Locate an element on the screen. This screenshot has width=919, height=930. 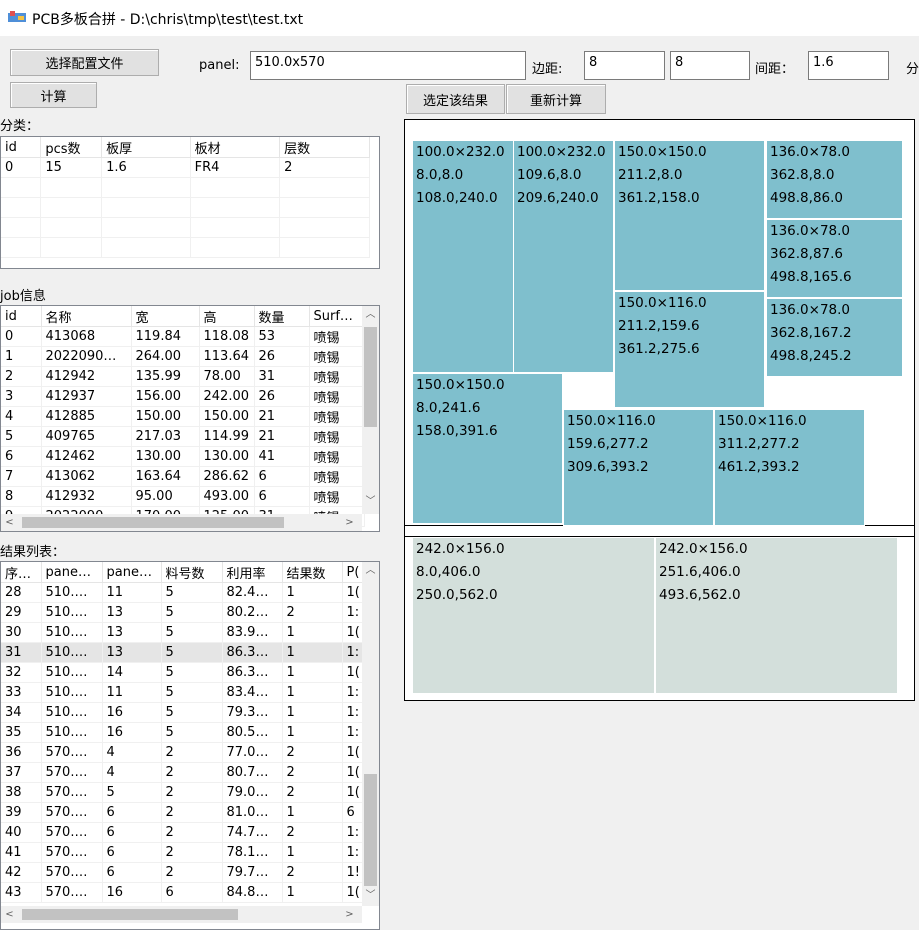
job-vertical-scrollbar: ︿ ﹀ is located at coordinates (370, 410).